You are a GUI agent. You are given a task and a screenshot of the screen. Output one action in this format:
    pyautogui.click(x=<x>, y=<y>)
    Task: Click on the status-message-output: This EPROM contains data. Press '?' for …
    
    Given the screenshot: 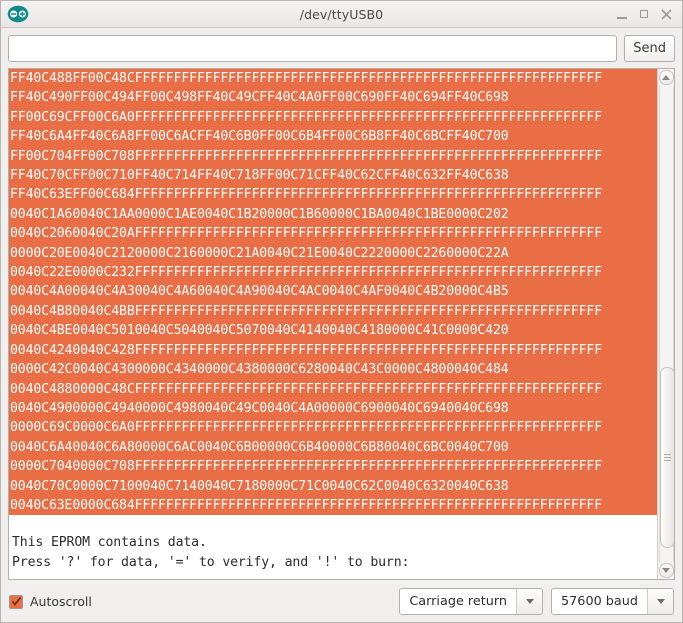 What is the action you would take?
    pyautogui.click(x=211, y=552)
    